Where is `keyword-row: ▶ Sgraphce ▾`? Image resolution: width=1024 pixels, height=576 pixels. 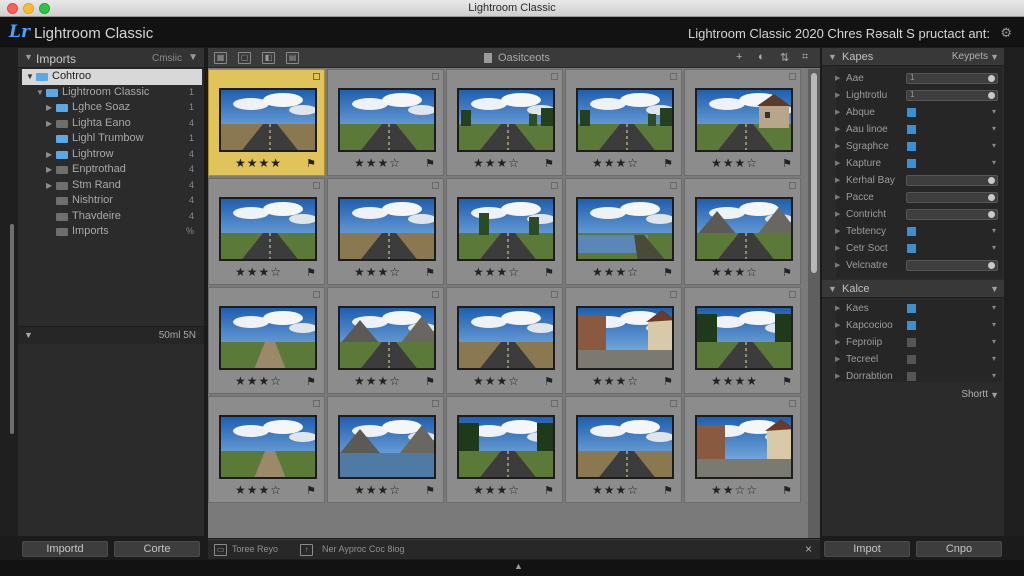
keyword-row: ▶ Sgraphce ▾ is located at coordinates (913, 146).